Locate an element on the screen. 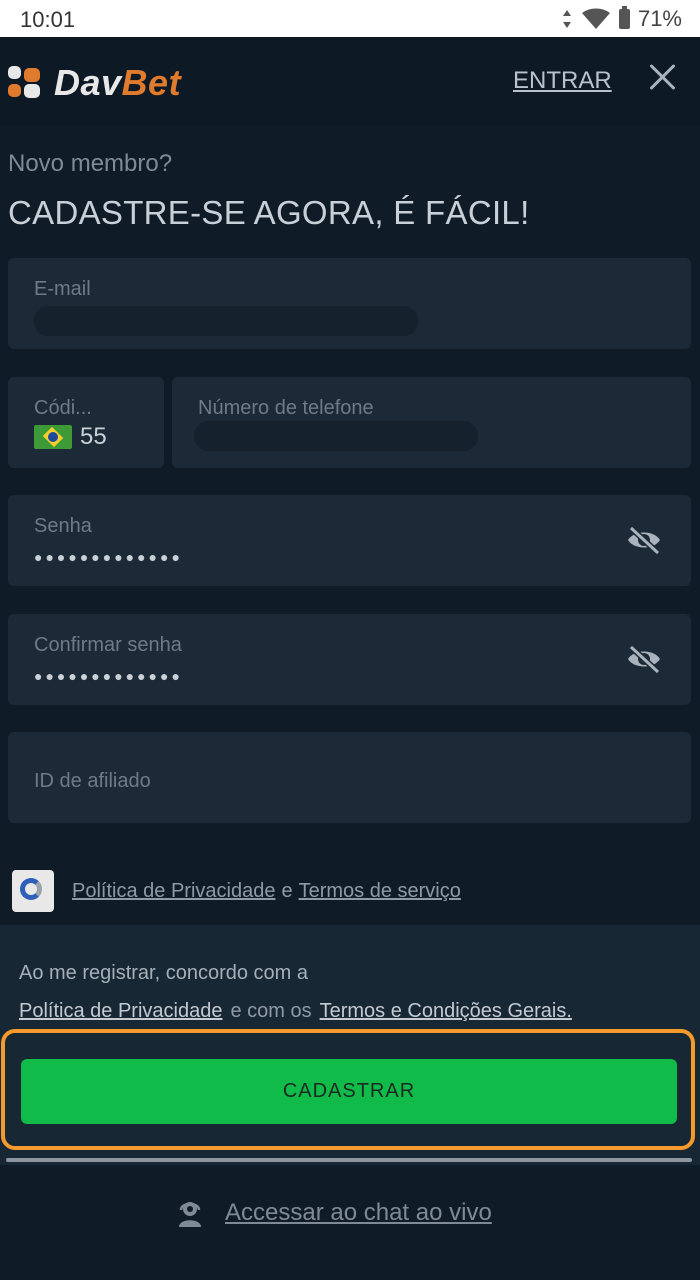  logo-text: DavBet is located at coordinates (118, 82).